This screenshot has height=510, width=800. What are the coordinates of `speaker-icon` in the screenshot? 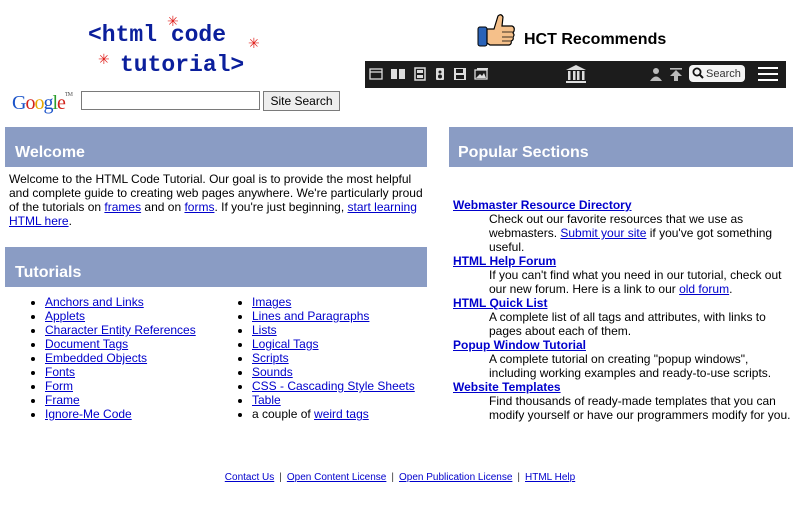 It's located at (440, 74).